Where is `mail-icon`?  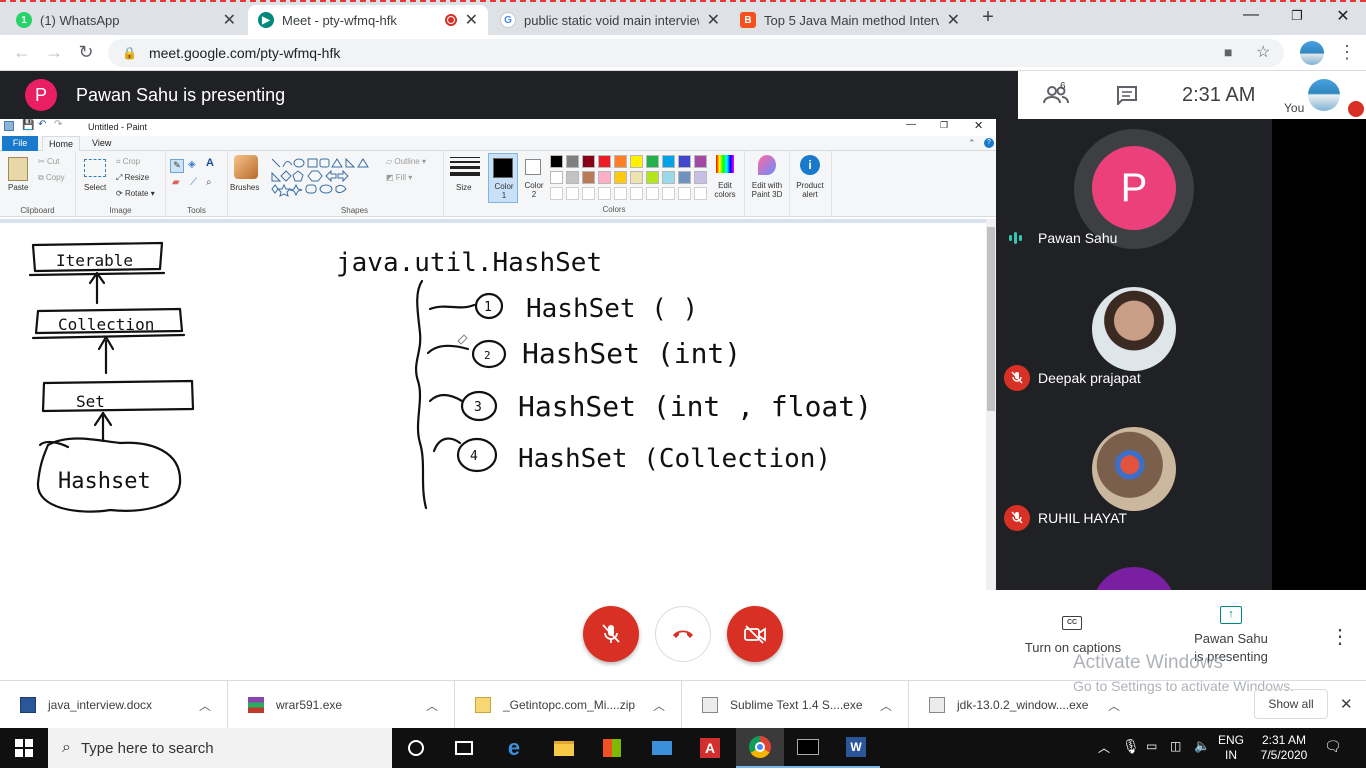
mail-icon is located at coordinates (662, 748).